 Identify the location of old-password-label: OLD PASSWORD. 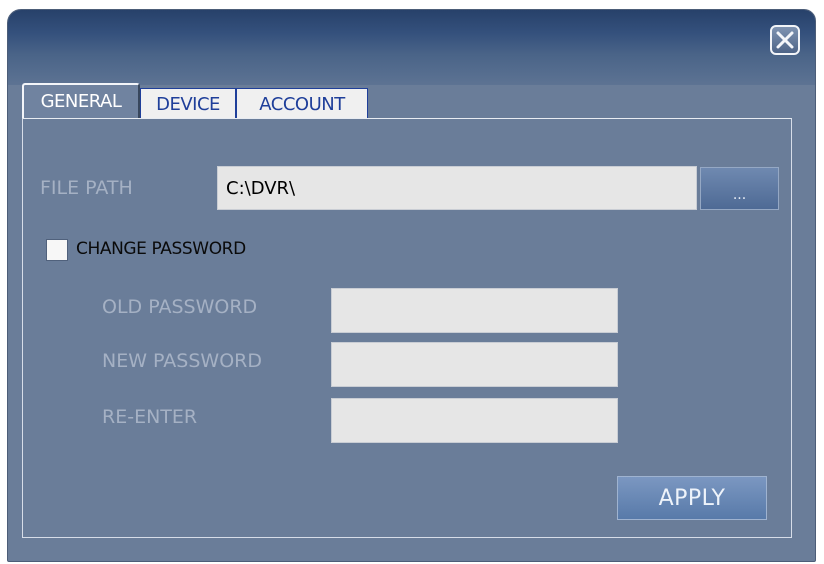
(180, 307).